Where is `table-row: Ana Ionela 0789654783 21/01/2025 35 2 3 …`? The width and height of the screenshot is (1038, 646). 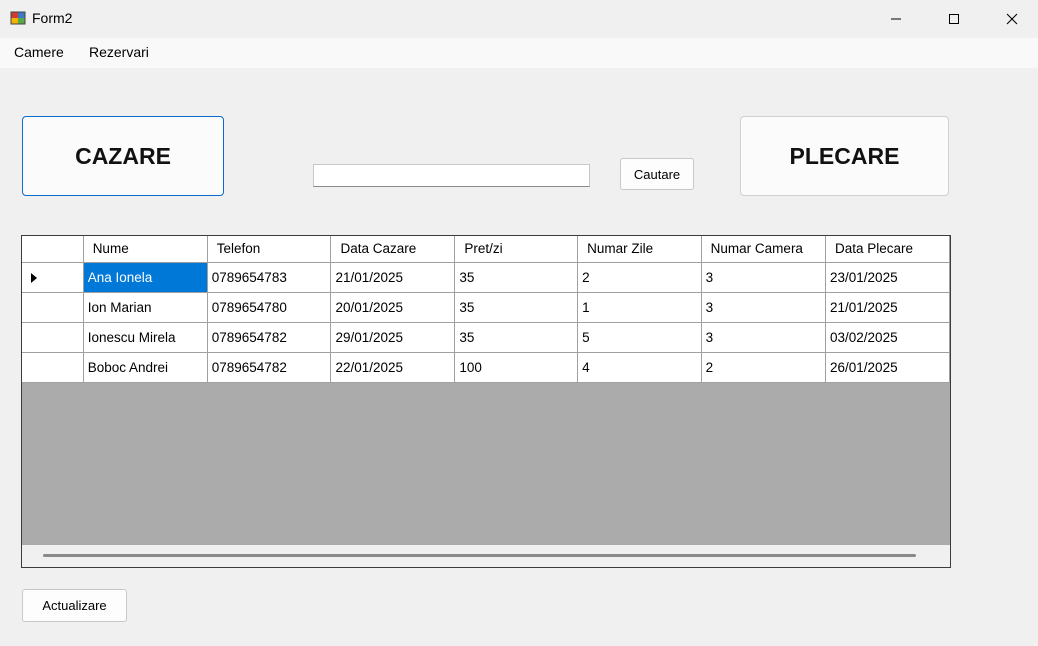
table-row: Ana Ionela 0789654783 21/01/2025 35 2 3 … is located at coordinates (486, 277).